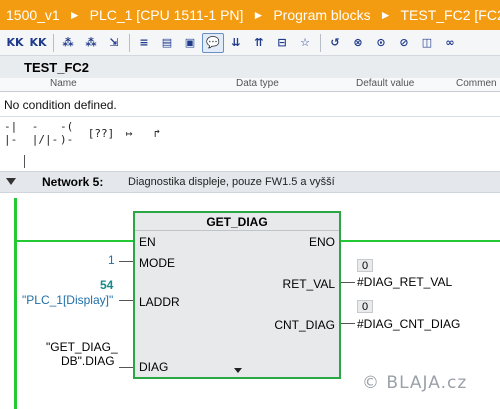 This screenshot has height=409, width=500. What do you see at coordinates (11, 181) in the screenshot?
I see `collapse-arrow-icon` at bounding box center [11, 181].